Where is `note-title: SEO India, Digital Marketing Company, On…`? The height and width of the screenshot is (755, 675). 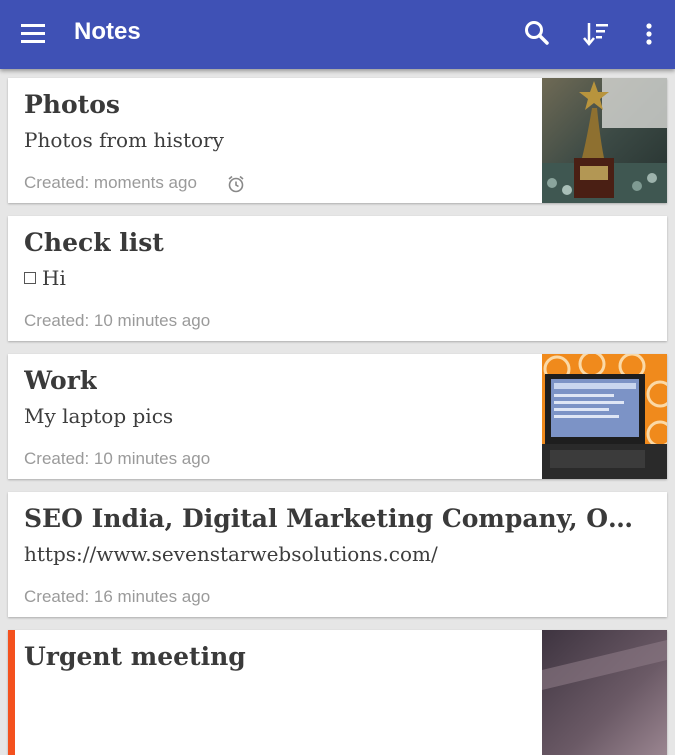
note-title: SEO India, Digital Marketing Company, On… is located at coordinates (336, 518).